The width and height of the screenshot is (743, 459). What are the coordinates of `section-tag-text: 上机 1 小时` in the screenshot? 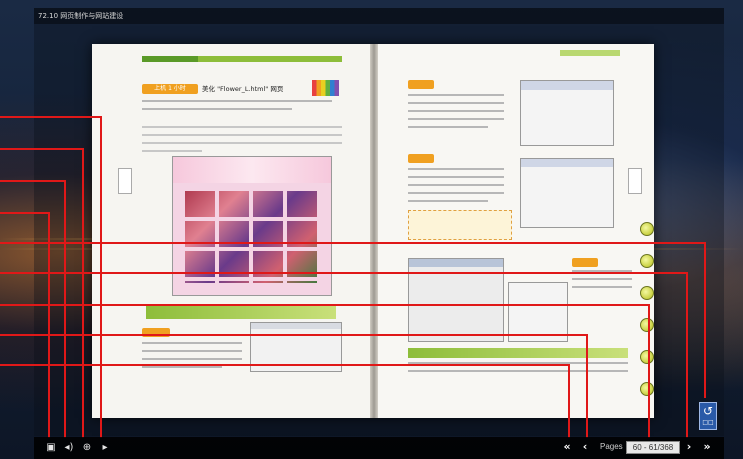 It's located at (170, 88).